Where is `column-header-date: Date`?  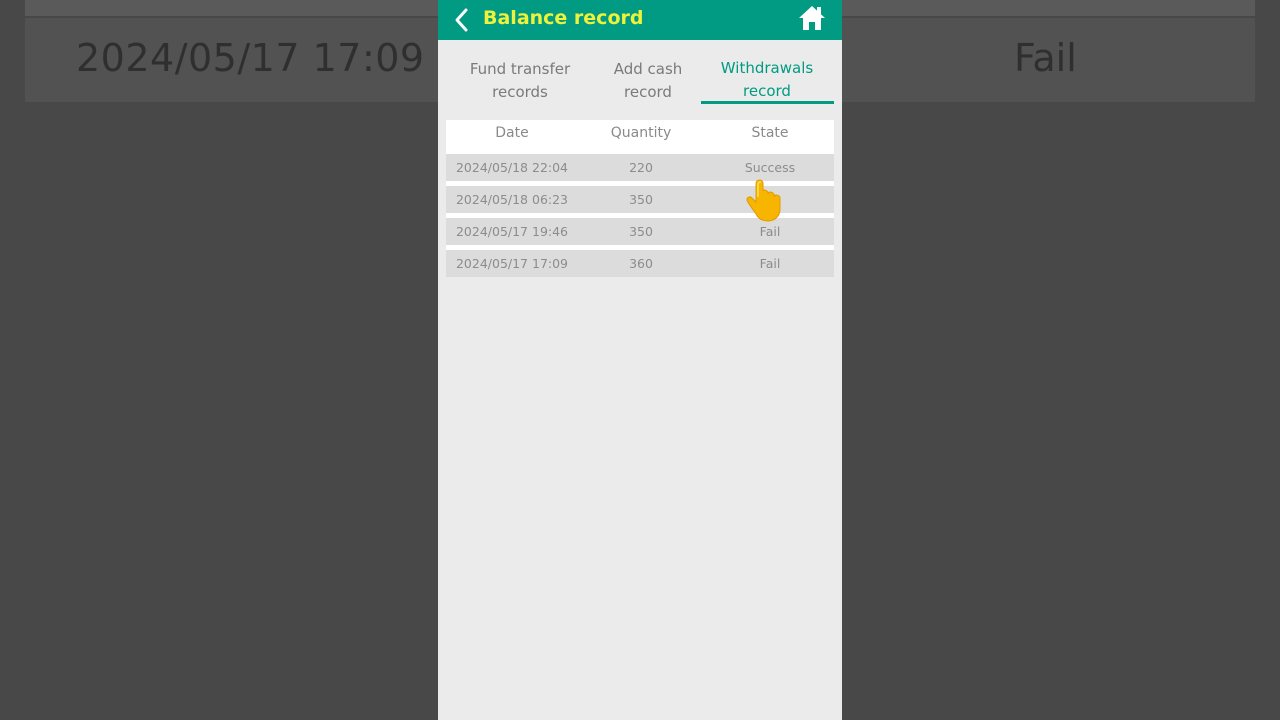
column-header-date: Date is located at coordinates (512, 133).